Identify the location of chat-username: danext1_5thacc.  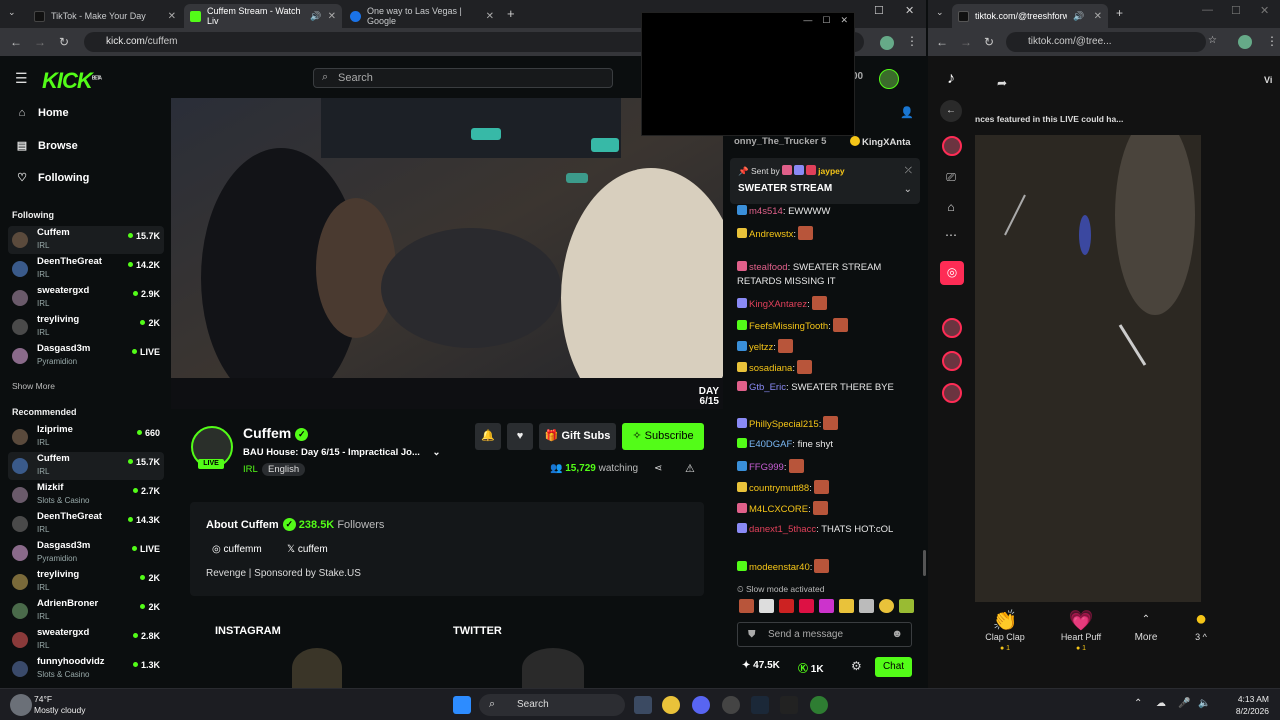
(782, 529).